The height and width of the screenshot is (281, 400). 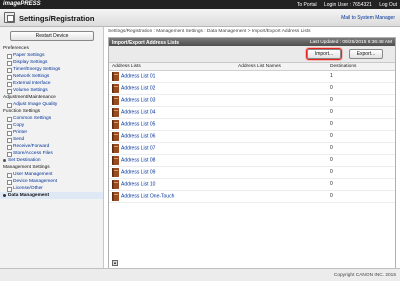 I want to click on brand-logo: imagePRESS, so click(x=22, y=4).